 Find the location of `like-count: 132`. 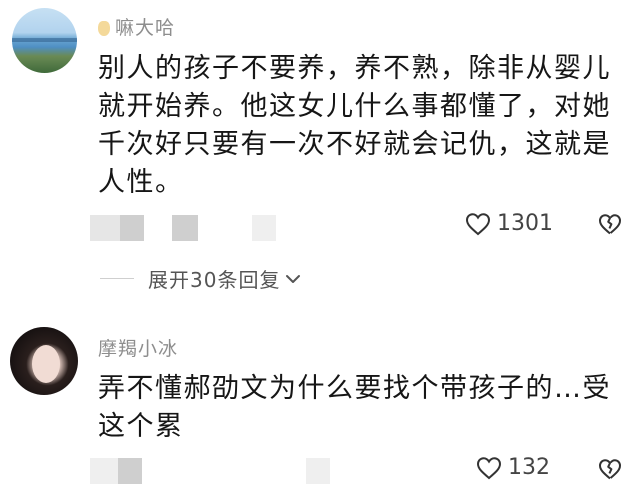

like-count: 132 is located at coordinates (529, 467).